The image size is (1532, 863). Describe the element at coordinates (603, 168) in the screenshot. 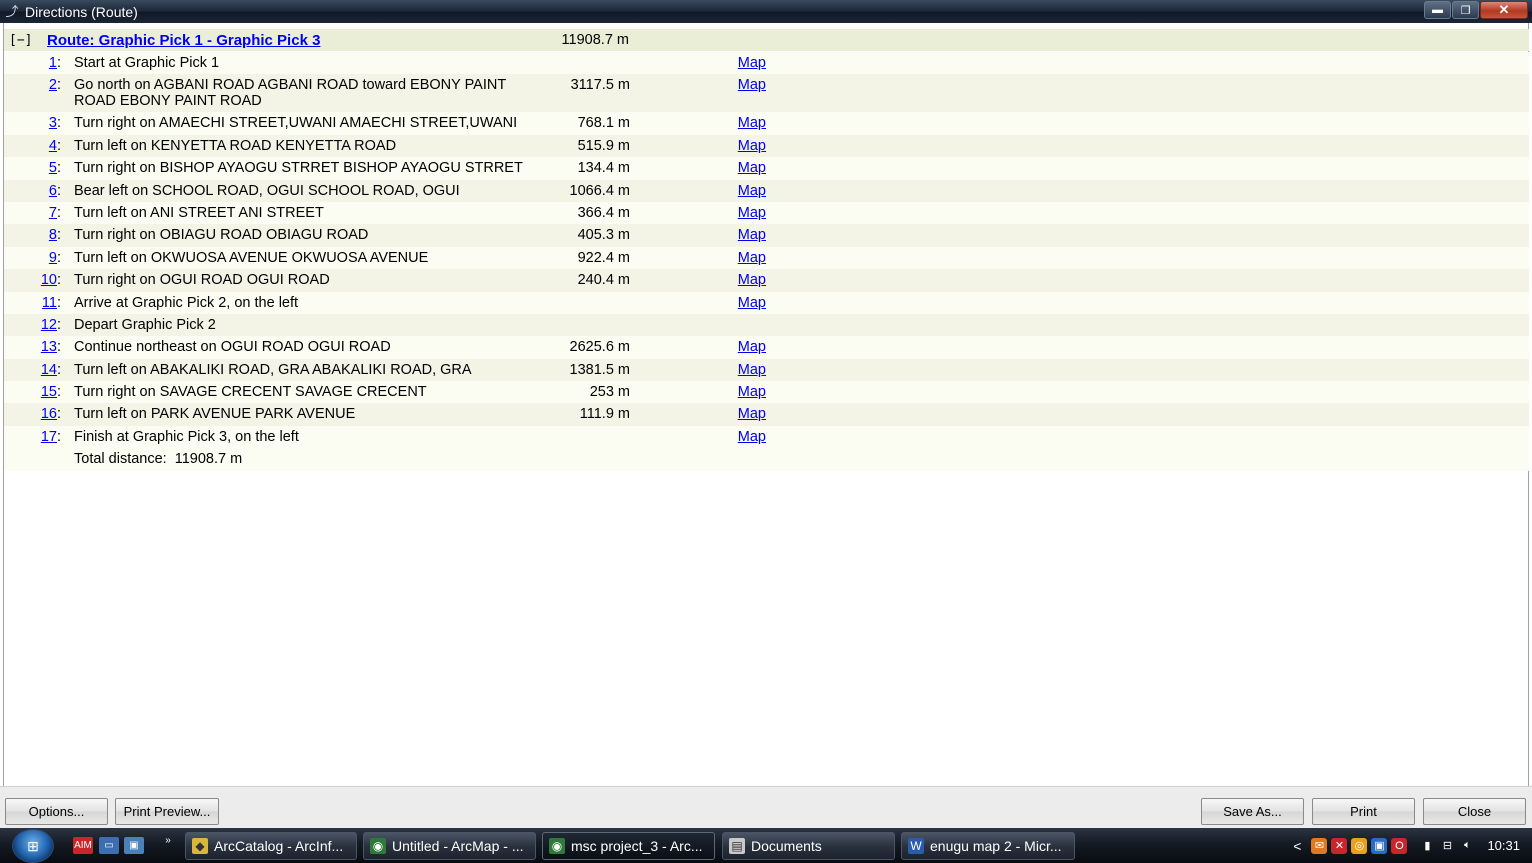

I see `step-distance: 134.4 m` at that location.